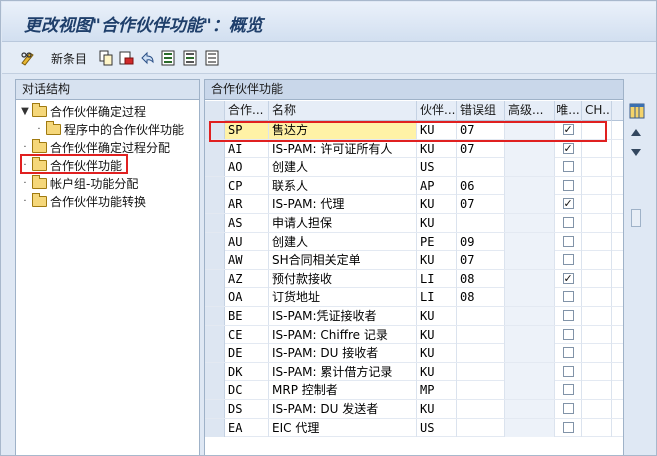 The height and width of the screenshot is (456, 657). What do you see at coordinates (414, 372) in the screenshot?
I see `table-row: DK IS-PAM: 累计借方记录 KU` at bounding box center [414, 372].